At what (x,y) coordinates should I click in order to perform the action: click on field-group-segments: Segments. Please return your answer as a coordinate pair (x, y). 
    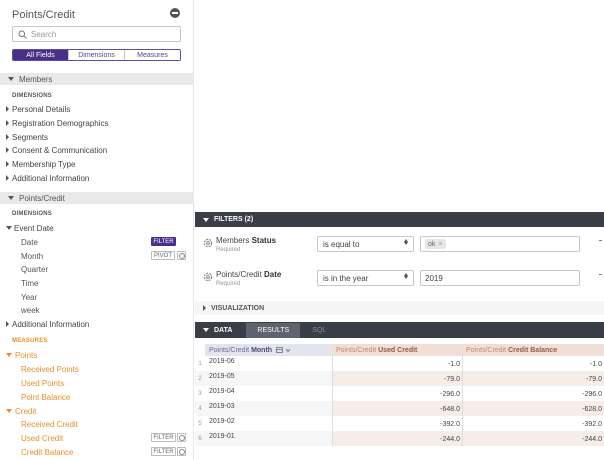
    Looking at the image, I should click on (98, 137).